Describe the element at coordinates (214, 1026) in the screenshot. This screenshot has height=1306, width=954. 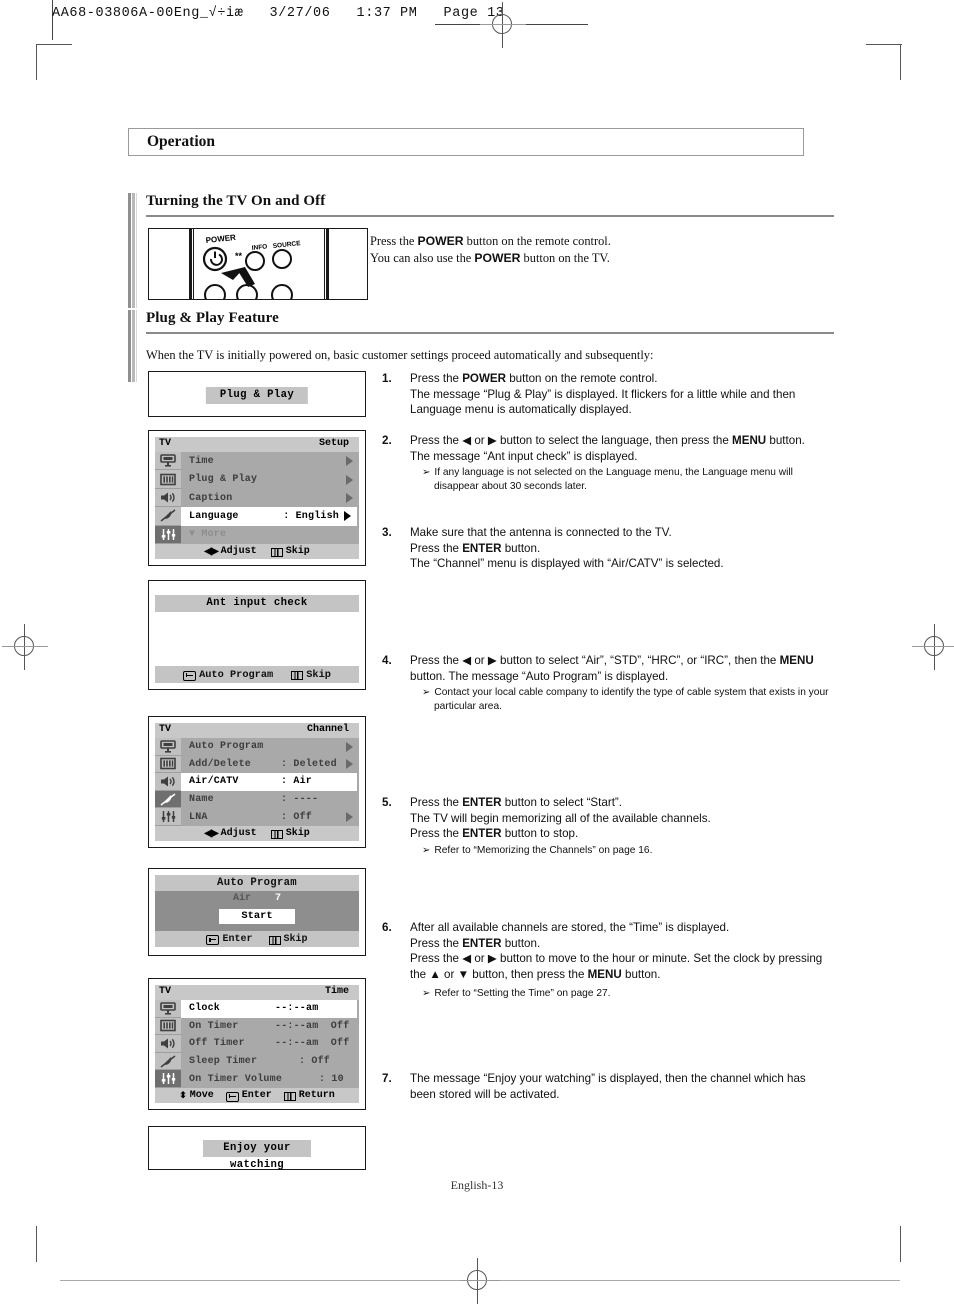
I see `menu-row-label: On Timer` at that location.